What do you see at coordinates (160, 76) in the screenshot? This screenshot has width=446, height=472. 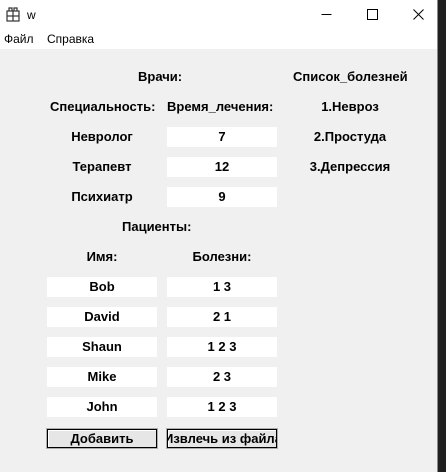 I see `doctors-header: Врачи:` at bounding box center [160, 76].